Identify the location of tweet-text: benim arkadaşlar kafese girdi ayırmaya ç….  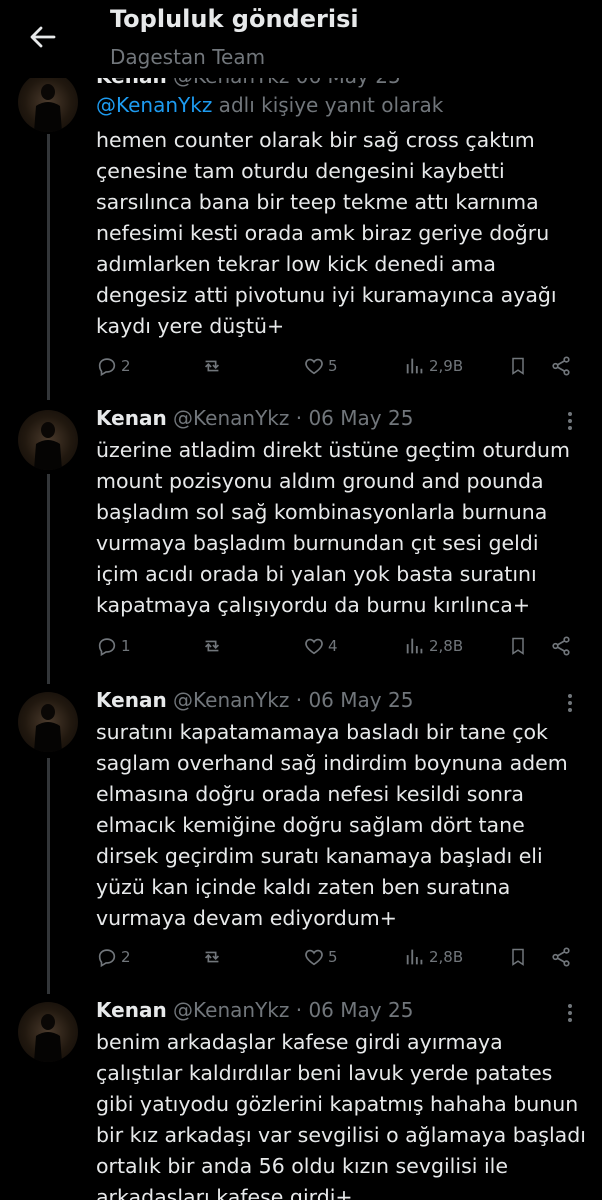
(341, 1113).